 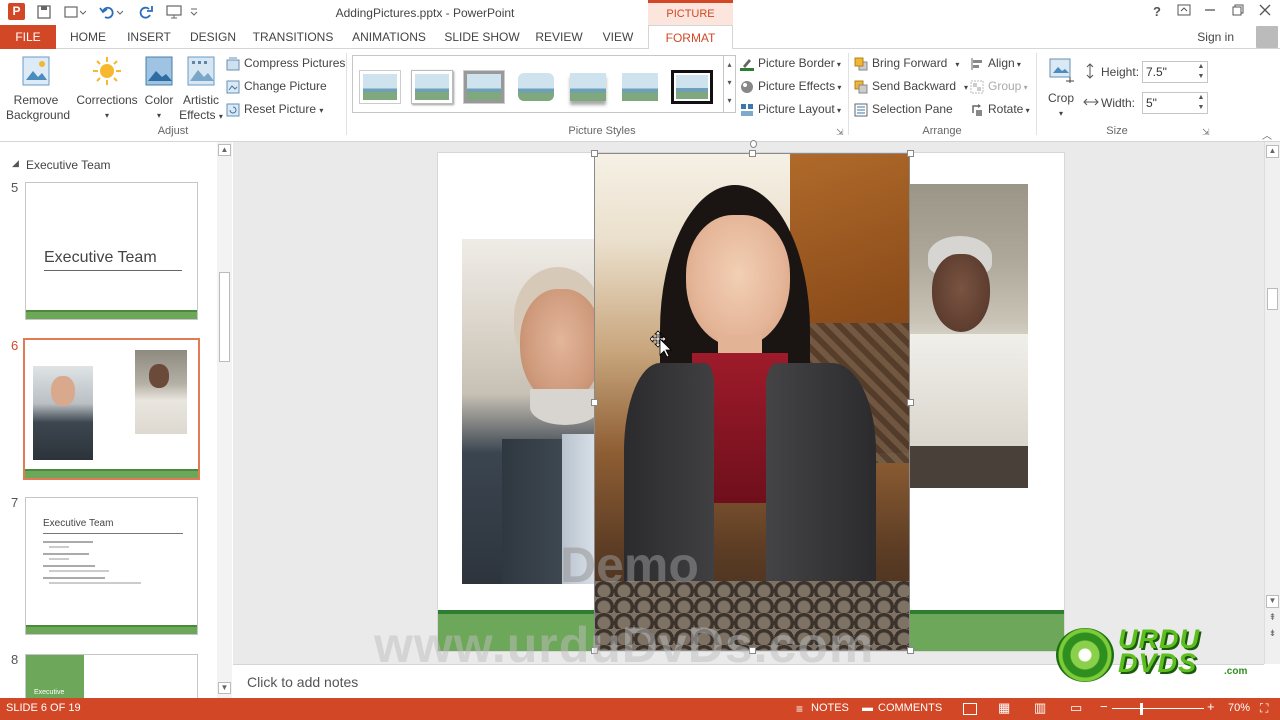 I want to click on artistic-effects-button: Artistic Effects ▾, so click(x=201, y=89).